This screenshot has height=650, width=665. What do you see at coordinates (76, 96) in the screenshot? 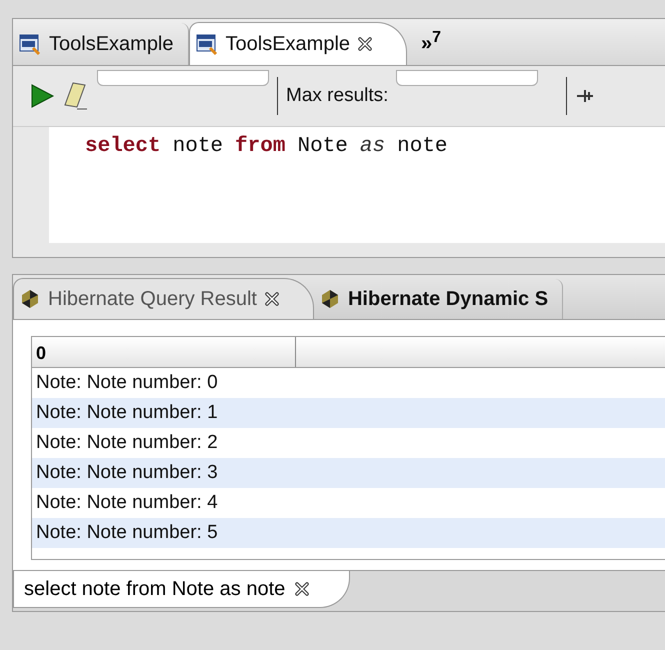
I see `eraser-icon` at bounding box center [76, 96].